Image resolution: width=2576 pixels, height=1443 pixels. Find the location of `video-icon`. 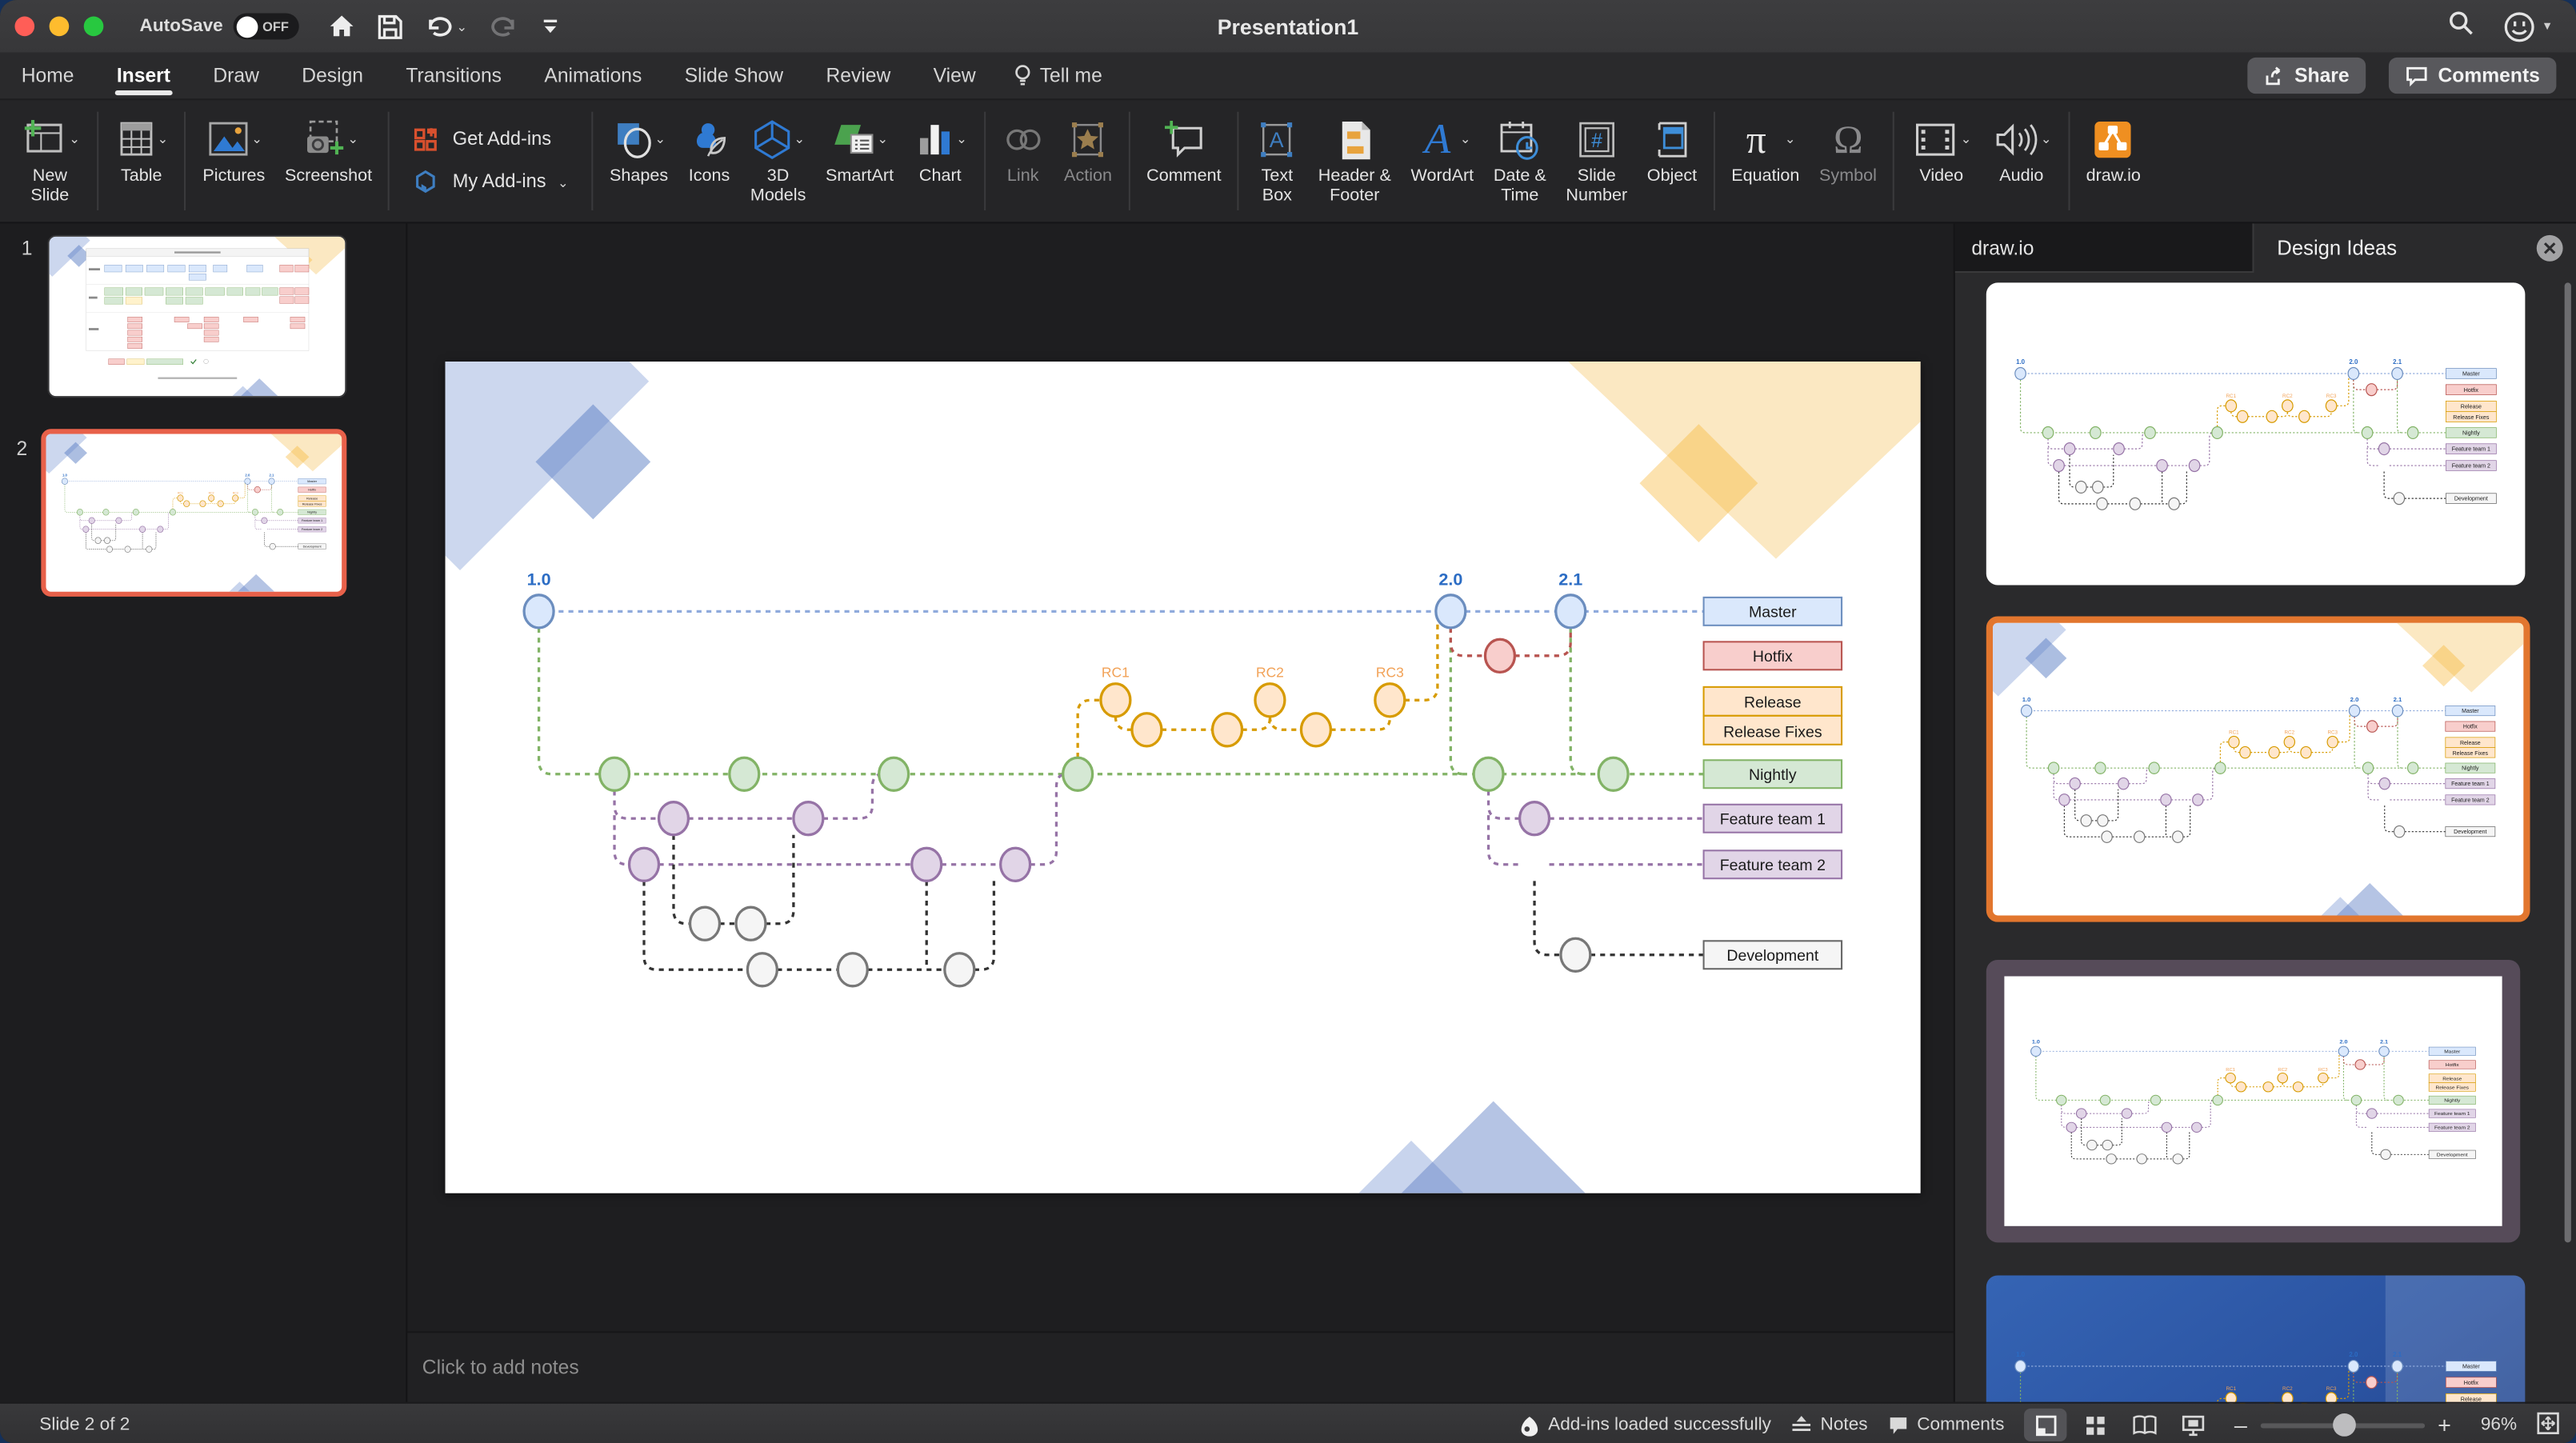

video-icon is located at coordinates (1936, 139).